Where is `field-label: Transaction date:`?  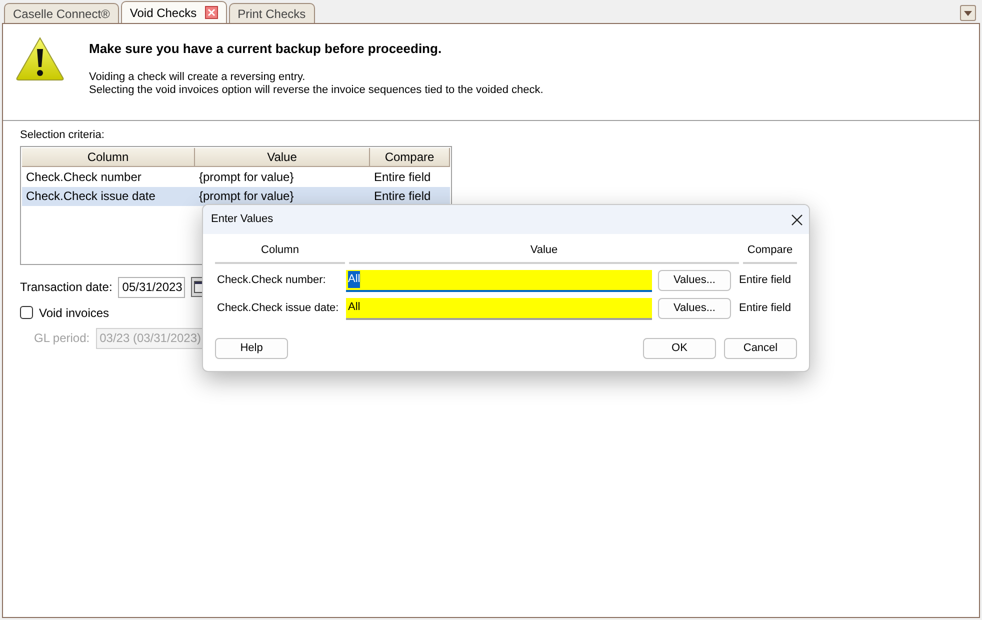
field-label: Transaction date: is located at coordinates (66, 287).